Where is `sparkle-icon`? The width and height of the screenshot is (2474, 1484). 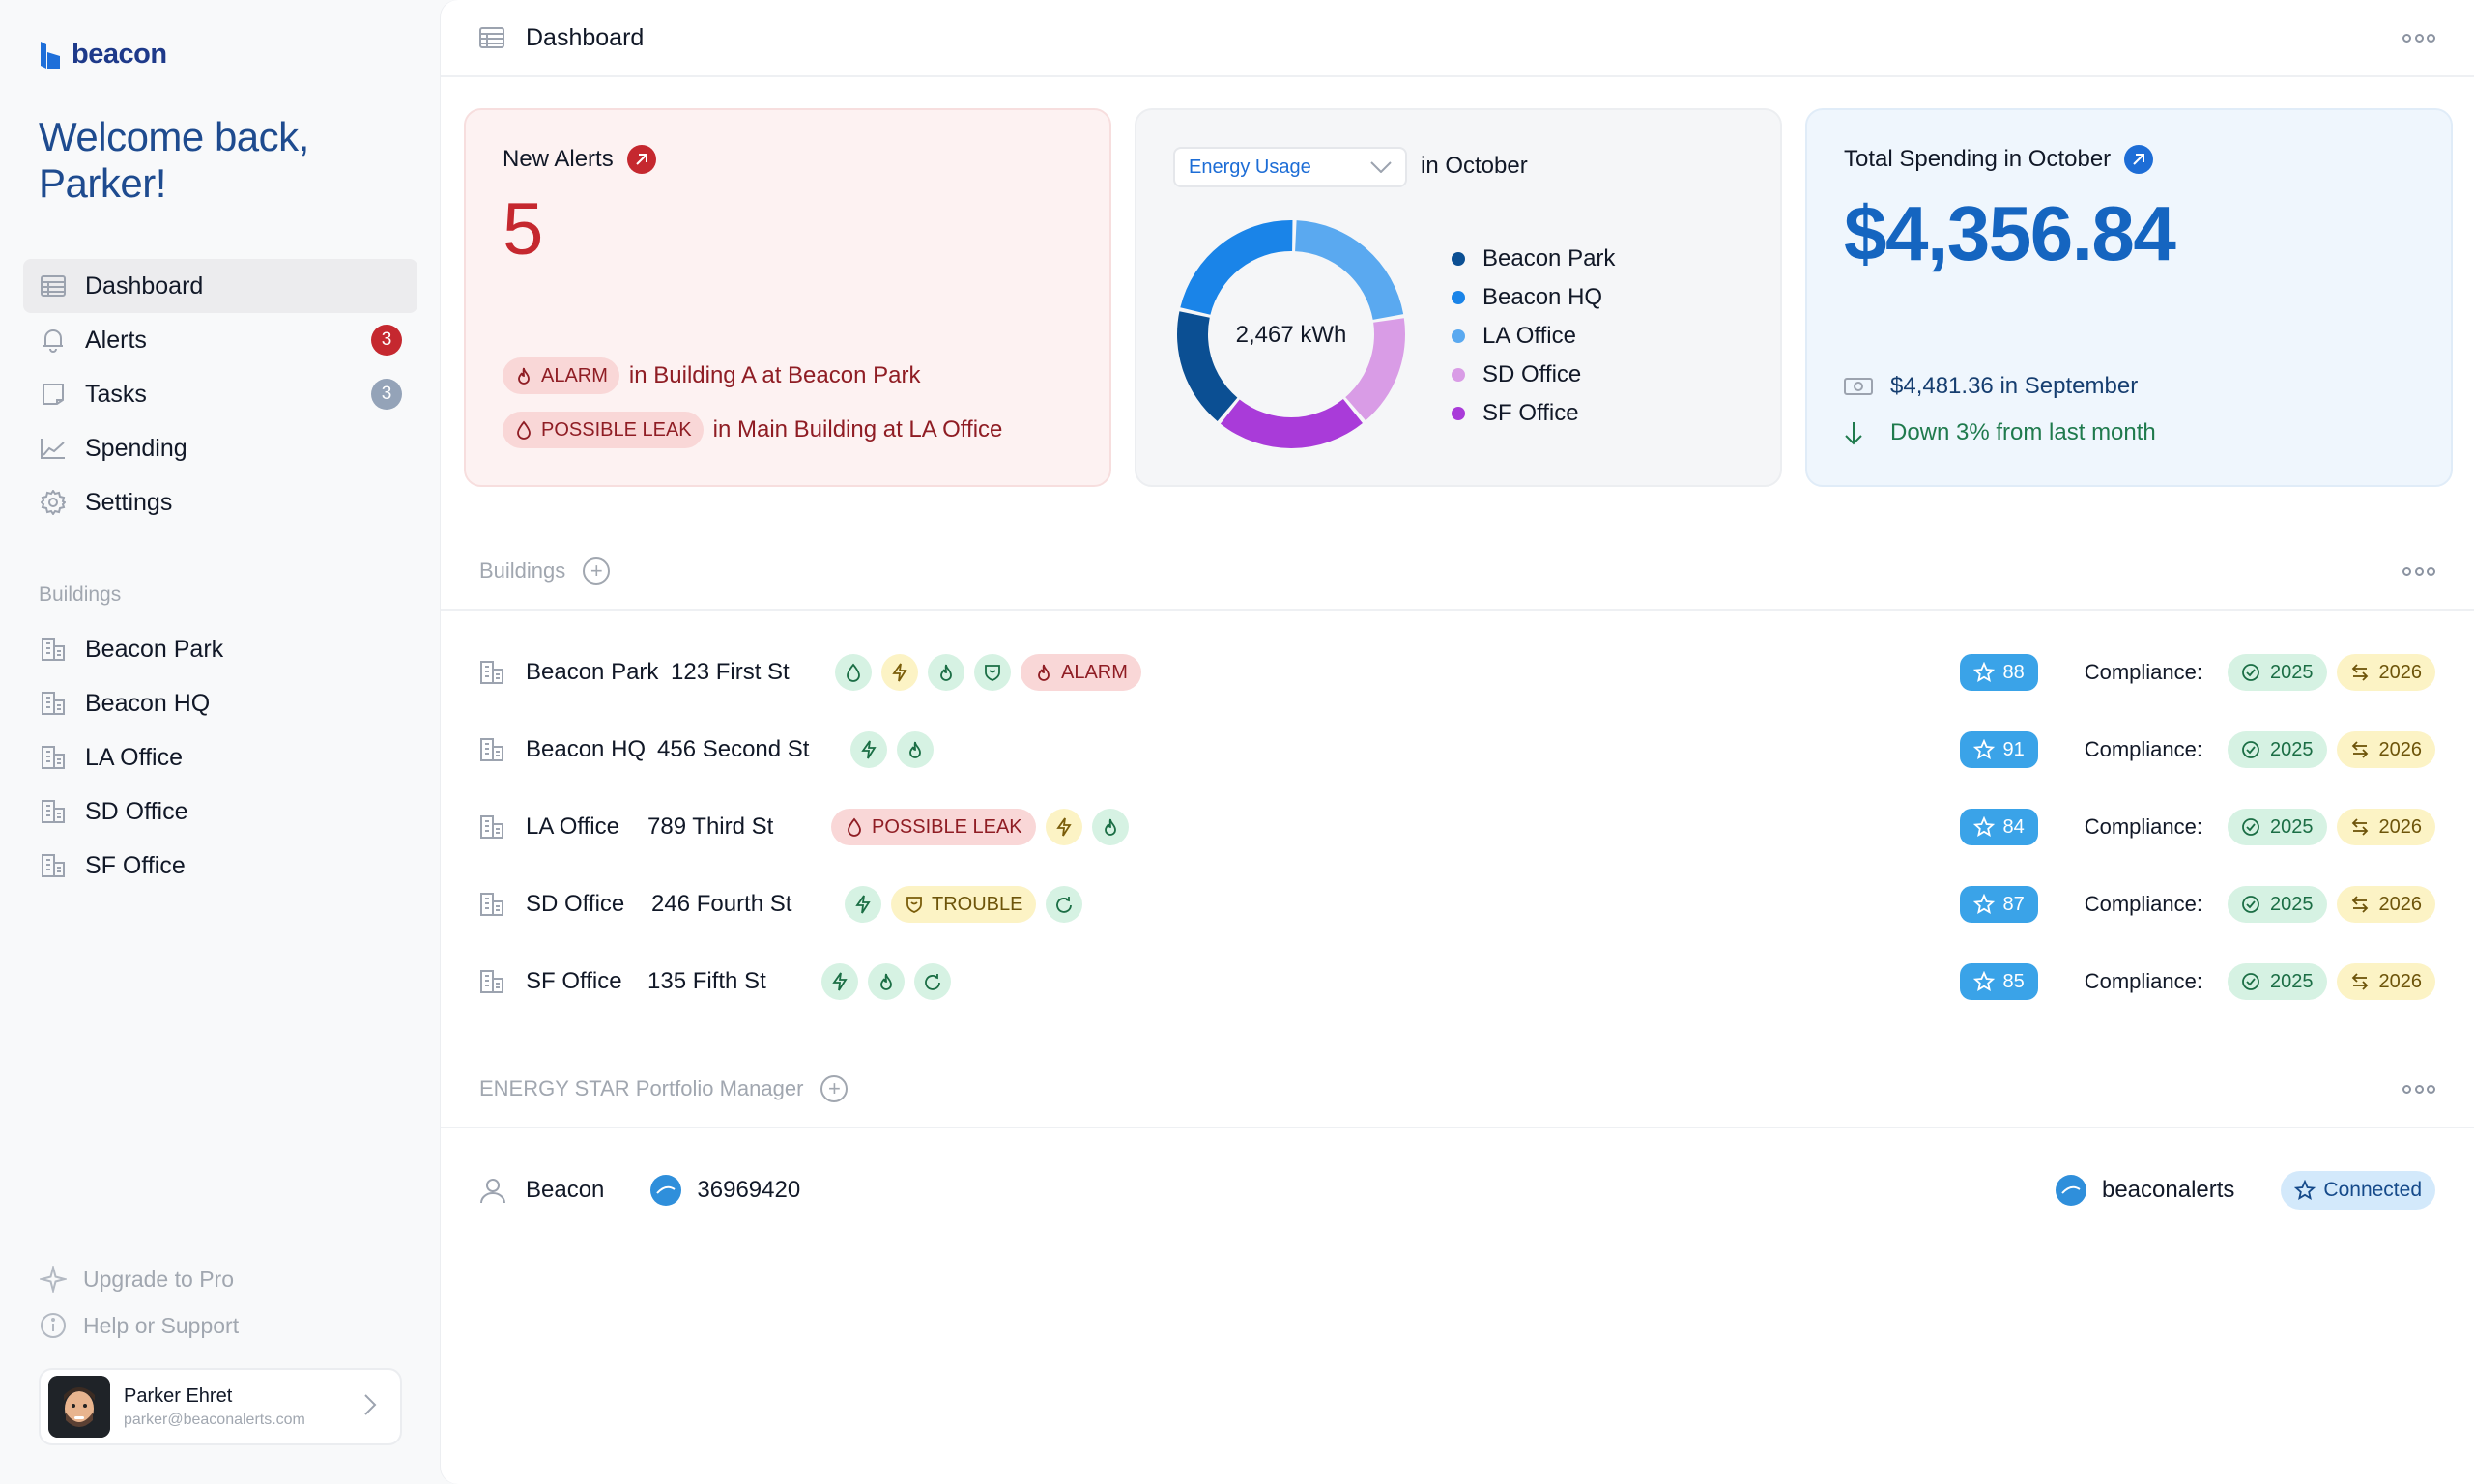
sparkle-icon is located at coordinates (54, 1279).